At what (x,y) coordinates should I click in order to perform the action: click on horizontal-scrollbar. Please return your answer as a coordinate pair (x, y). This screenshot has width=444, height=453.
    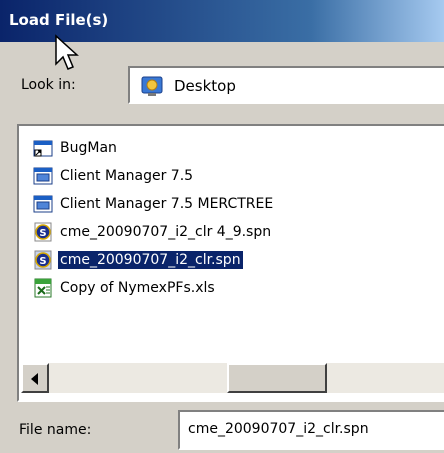
    Looking at the image, I should click on (232, 378).